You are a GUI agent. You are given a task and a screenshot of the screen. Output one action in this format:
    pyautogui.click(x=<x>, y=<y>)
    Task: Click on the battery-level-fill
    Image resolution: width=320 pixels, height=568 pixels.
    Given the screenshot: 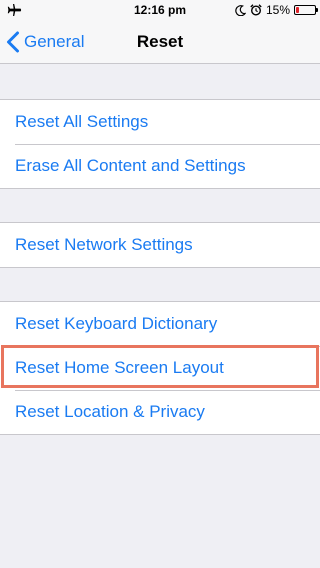 What is the action you would take?
    pyautogui.click(x=297, y=10)
    